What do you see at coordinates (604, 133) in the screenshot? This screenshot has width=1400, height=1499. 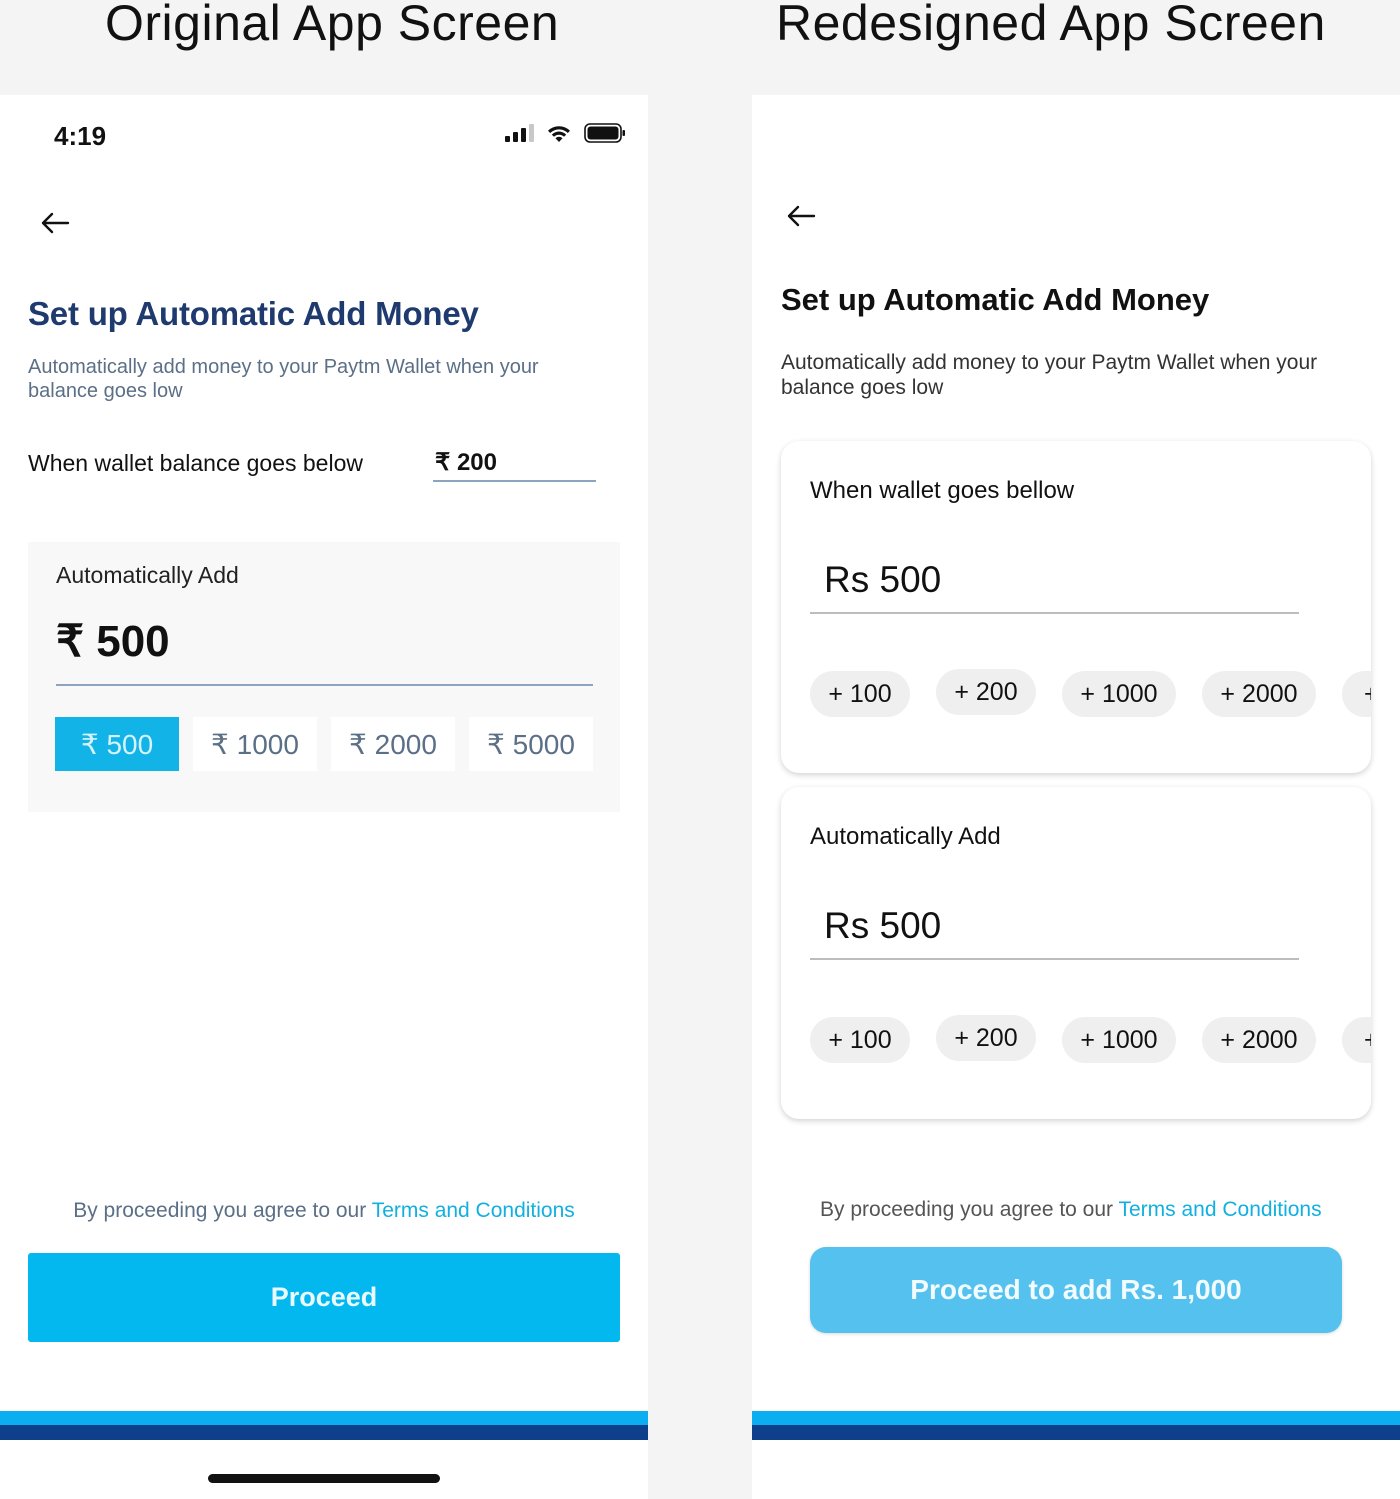 I see `battery-icon` at bounding box center [604, 133].